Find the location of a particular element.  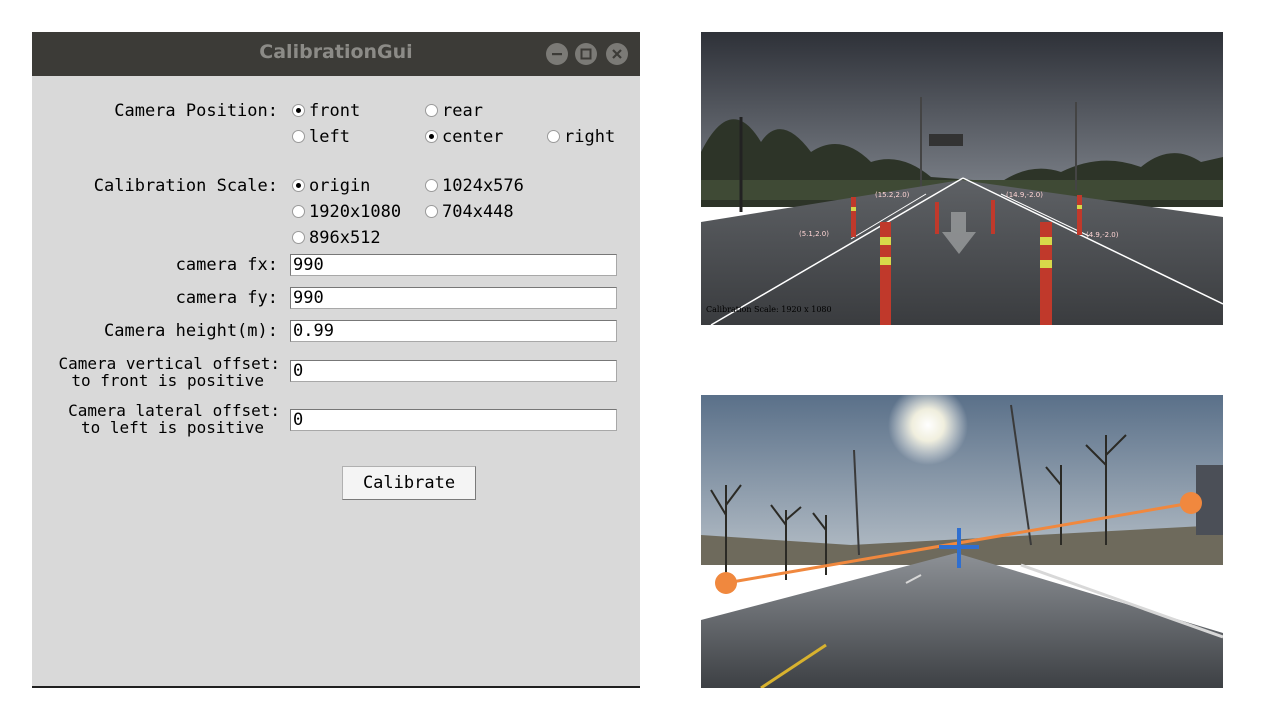

radio-1920x1080: 1920x1080 is located at coordinates (346, 212).